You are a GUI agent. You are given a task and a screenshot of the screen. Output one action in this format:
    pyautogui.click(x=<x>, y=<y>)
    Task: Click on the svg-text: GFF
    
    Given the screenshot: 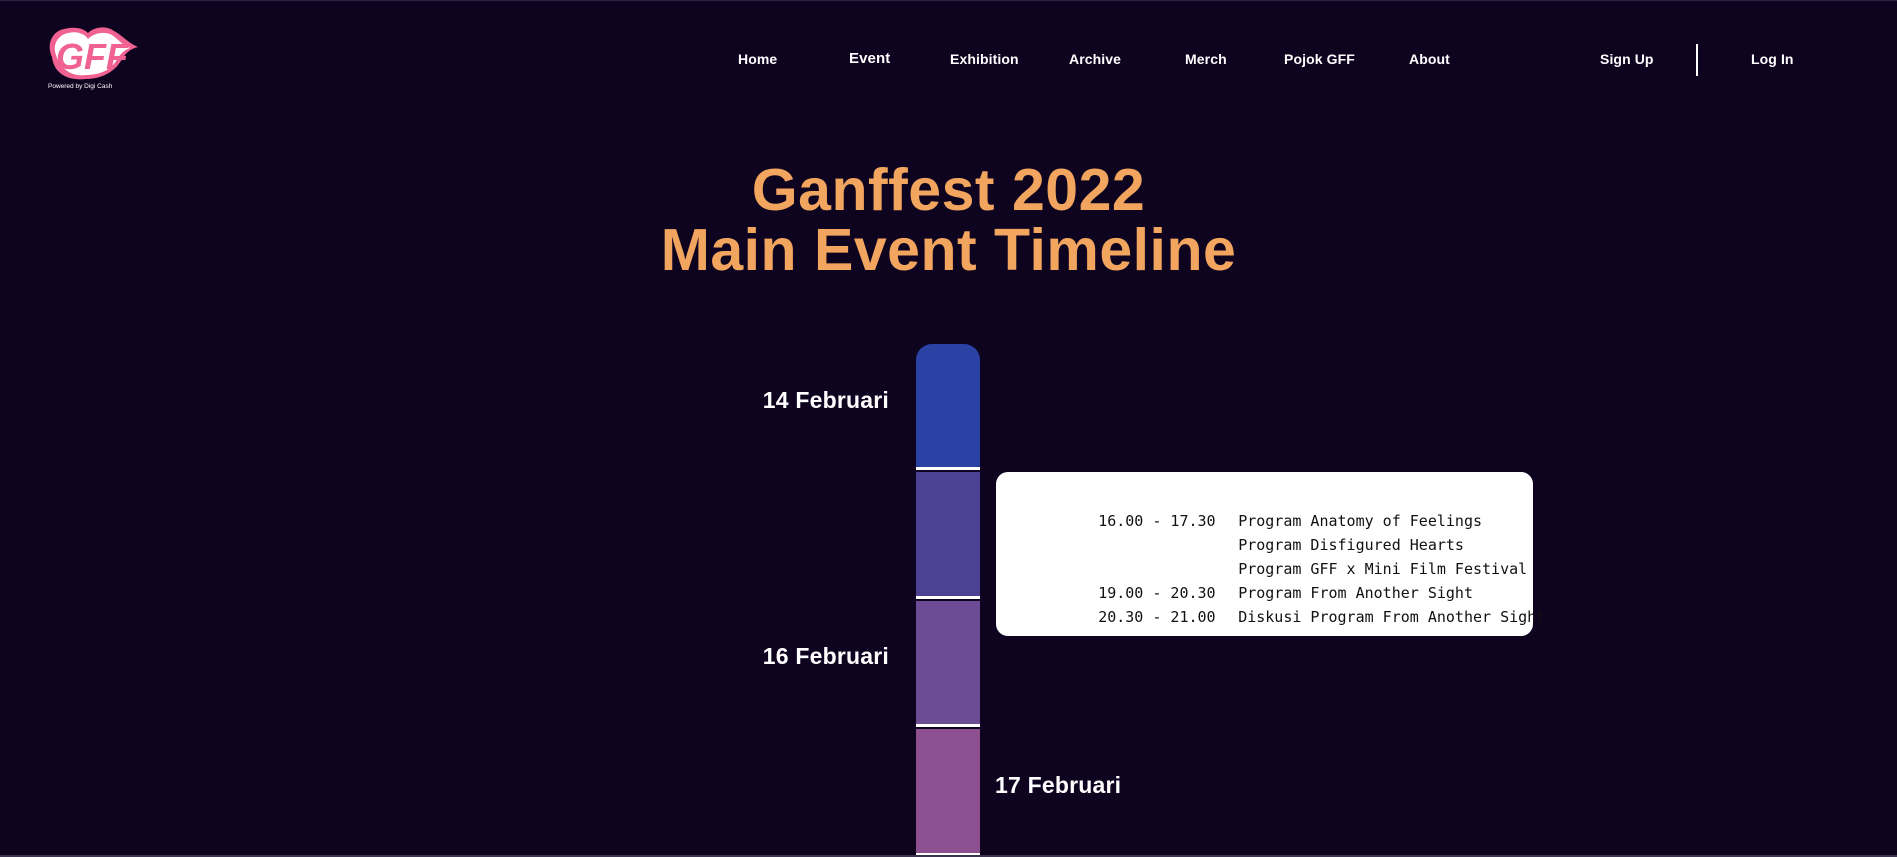 What is the action you would take?
    pyautogui.click(x=92, y=56)
    